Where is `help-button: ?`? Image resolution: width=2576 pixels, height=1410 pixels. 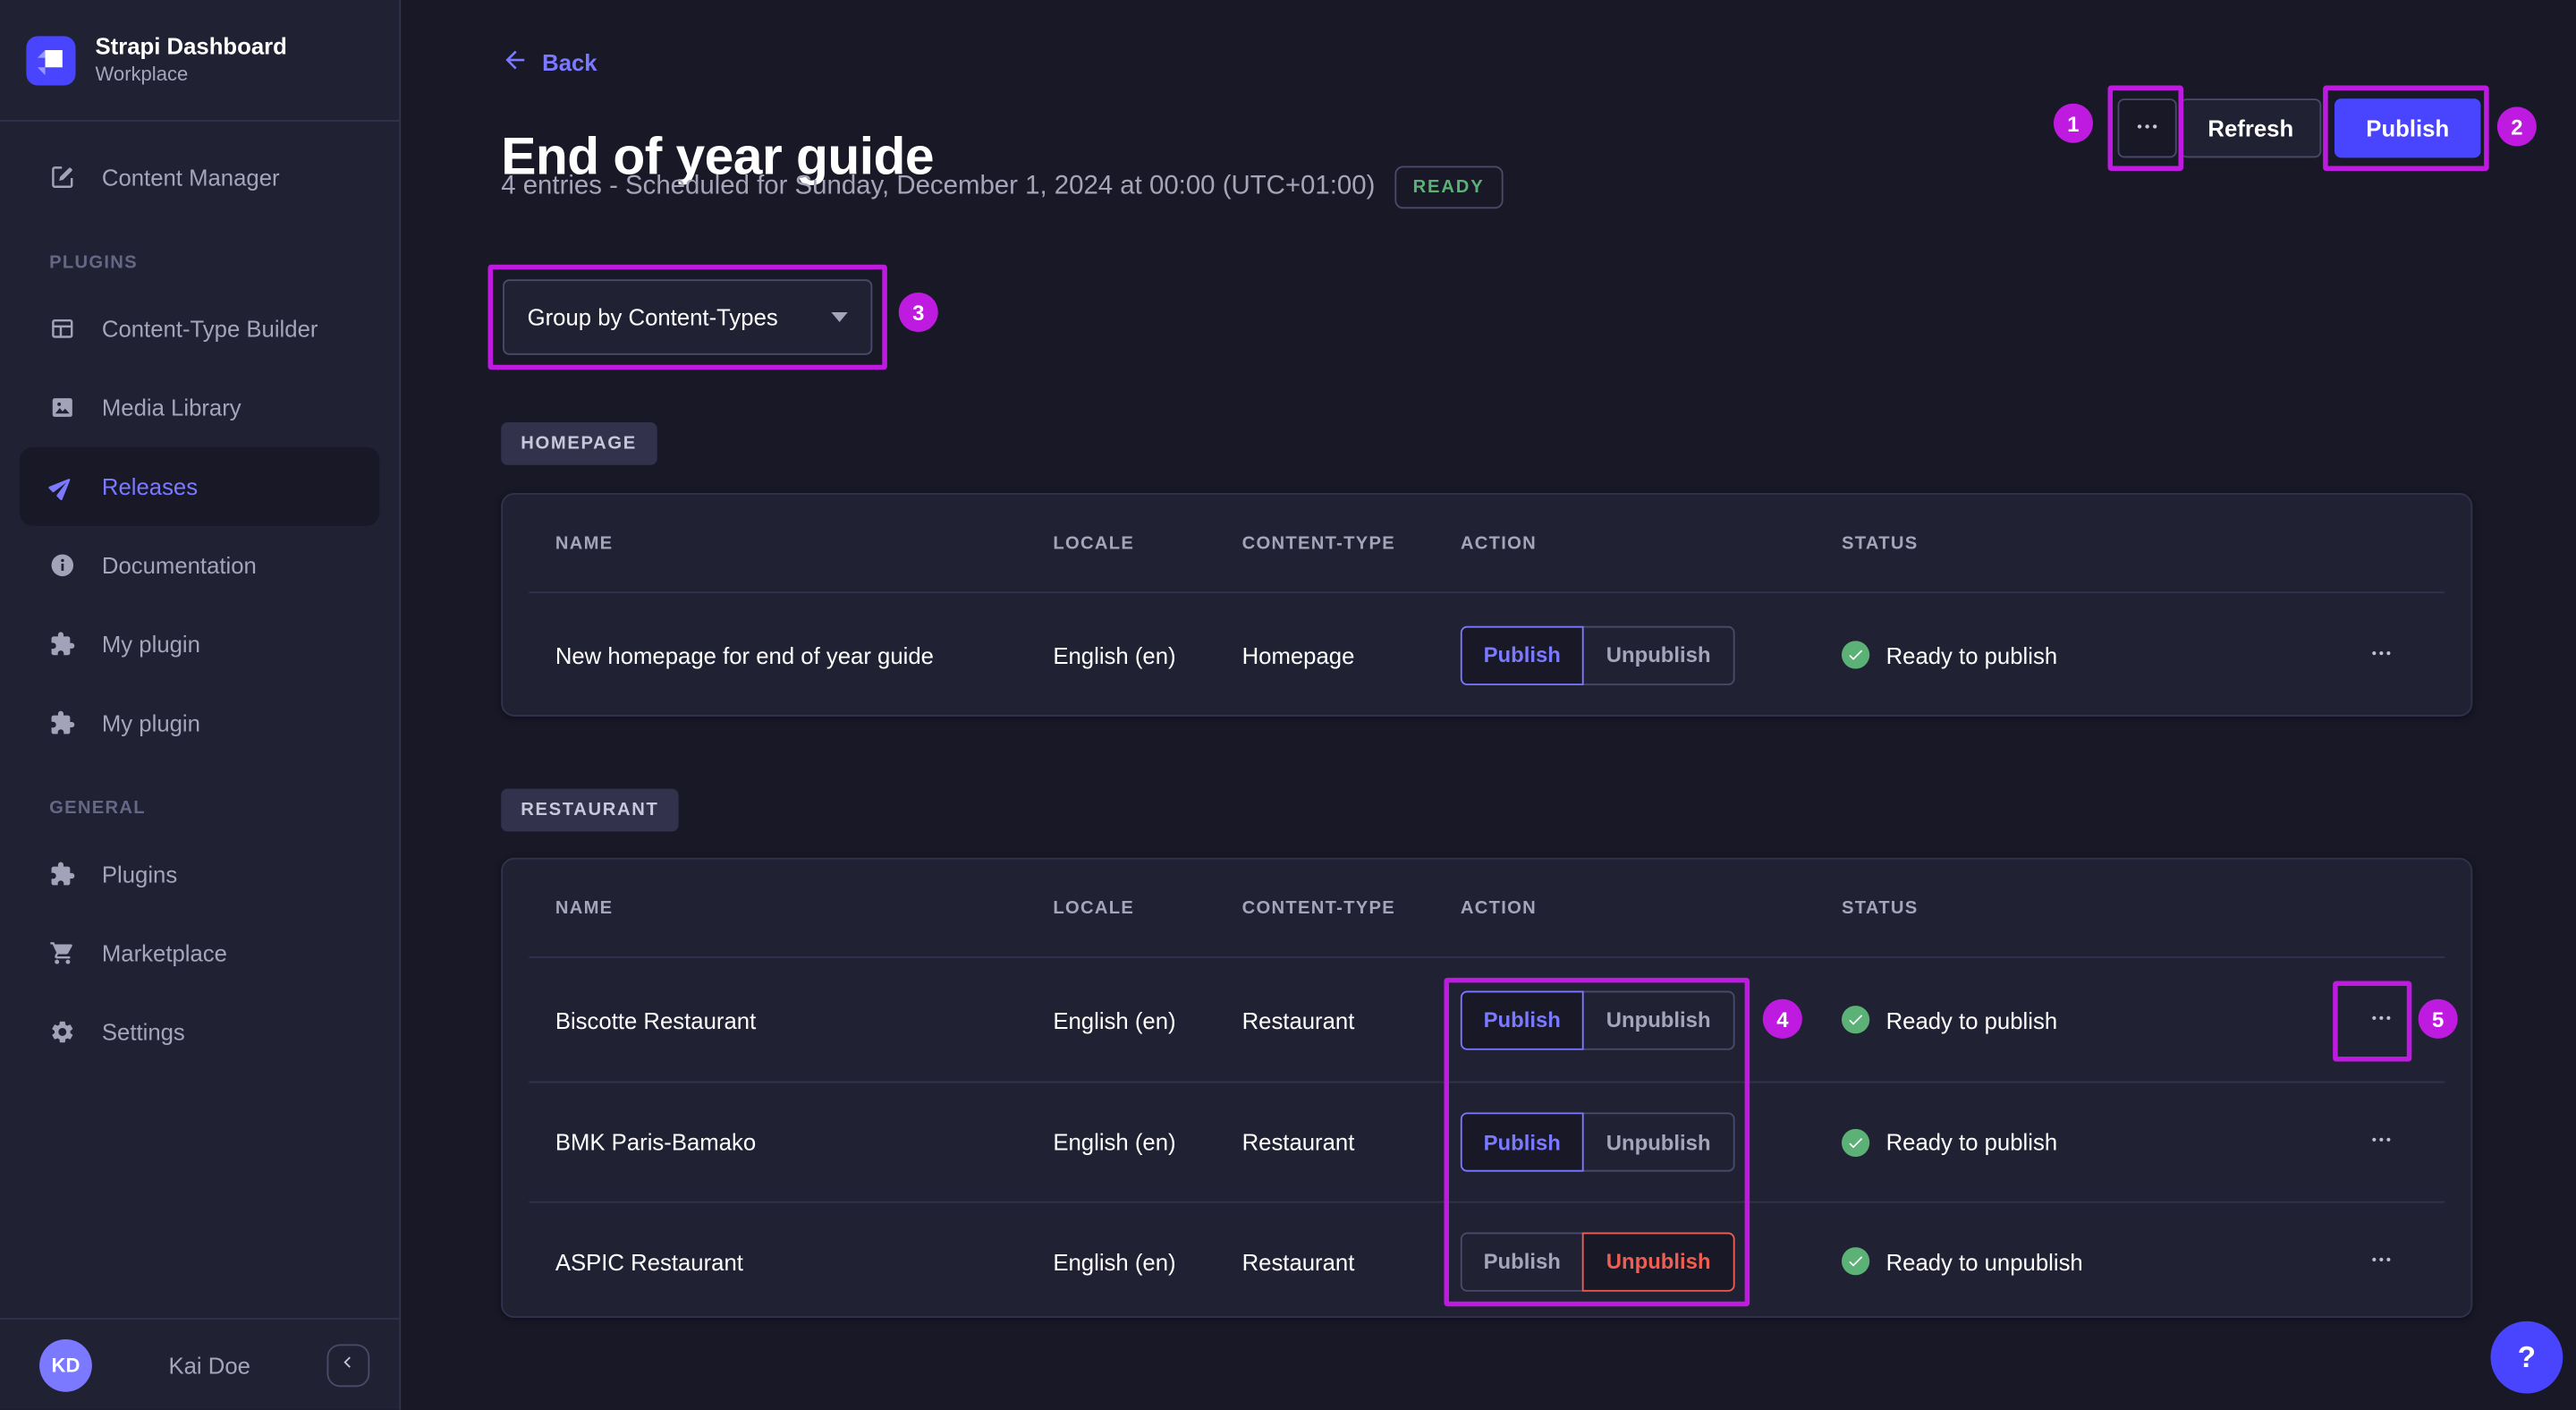 help-button: ? is located at coordinates (2526, 1357).